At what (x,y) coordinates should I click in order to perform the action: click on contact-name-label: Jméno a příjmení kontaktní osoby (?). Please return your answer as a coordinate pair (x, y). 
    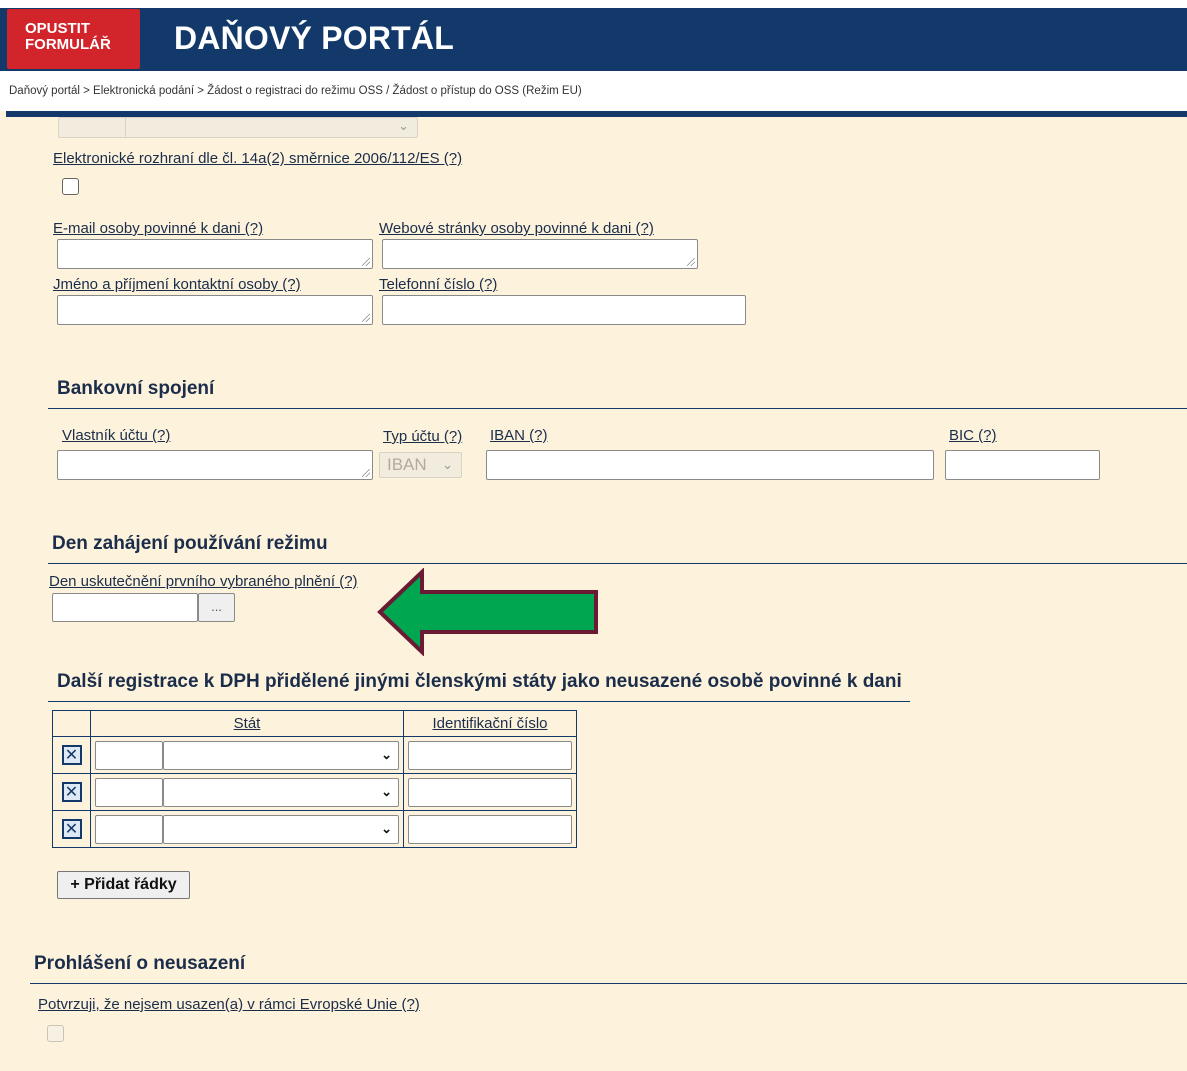
    Looking at the image, I should click on (177, 284).